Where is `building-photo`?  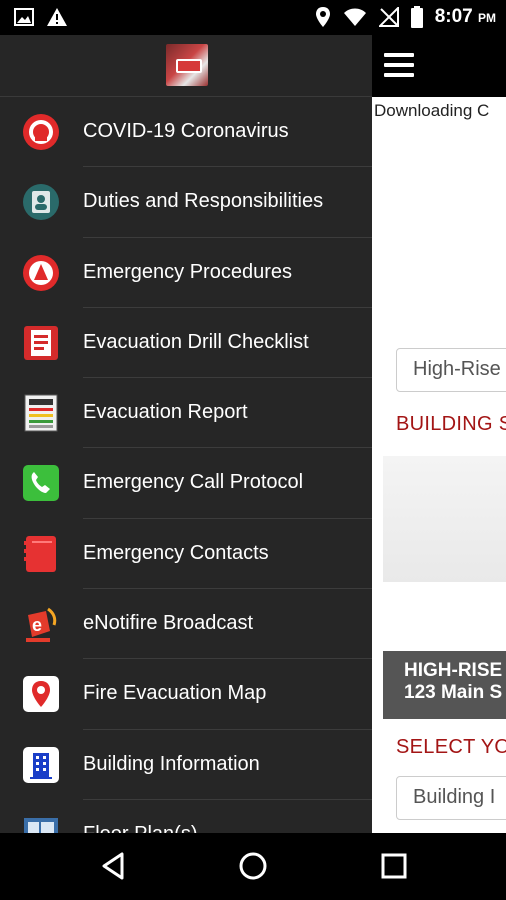
building-photo is located at coordinates (444, 519).